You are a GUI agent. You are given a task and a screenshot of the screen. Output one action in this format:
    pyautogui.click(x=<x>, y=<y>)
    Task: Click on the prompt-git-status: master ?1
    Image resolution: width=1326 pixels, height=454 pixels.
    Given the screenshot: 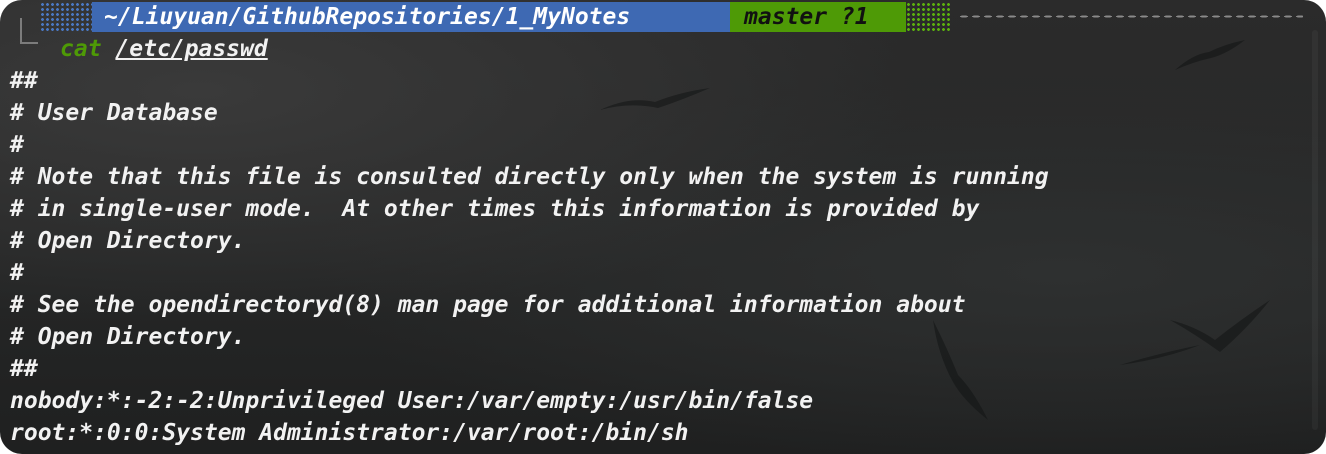 What is the action you would take?
    pyautogui.click(x=818, y=17)
    